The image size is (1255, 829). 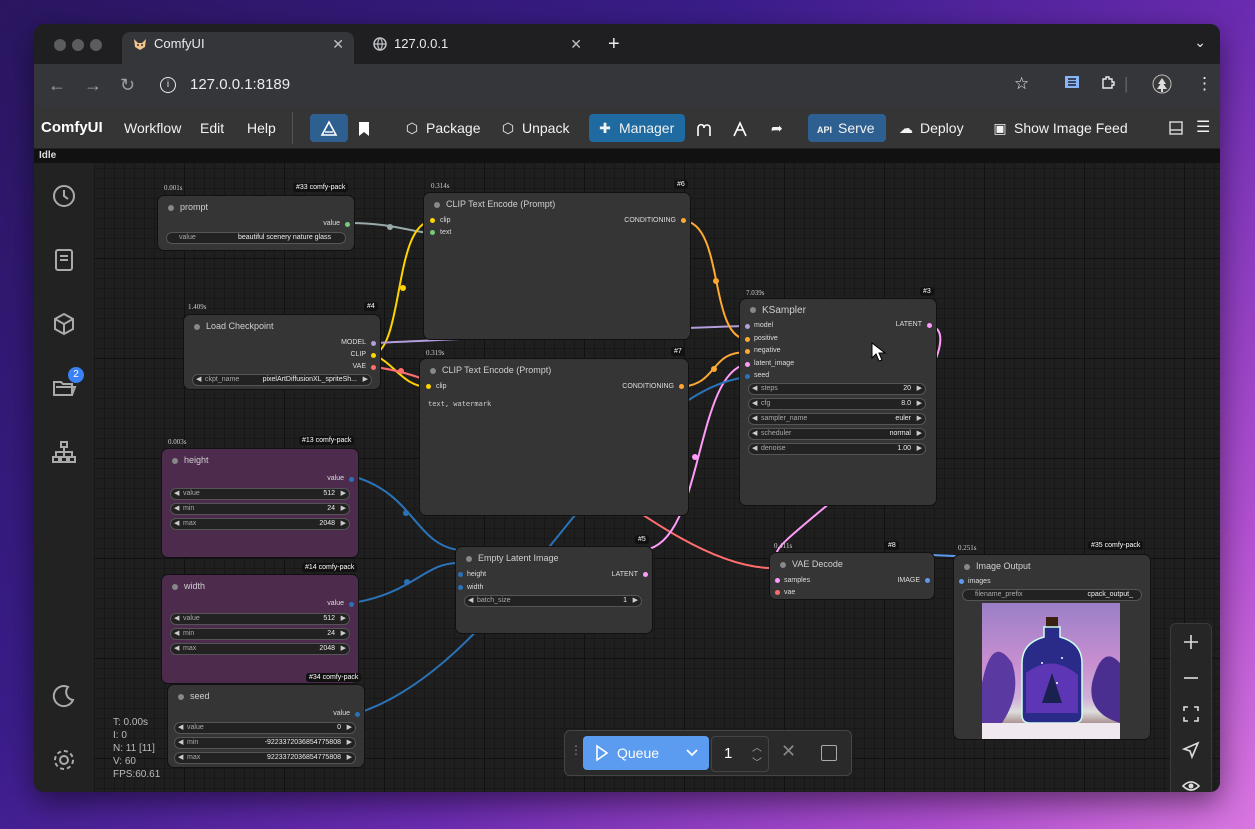 What do you see at coordinates (260, 524) in the screenshot?
I see `height-max-widget: ◀ max 2048 ▶` at bounding box center [260, 524].